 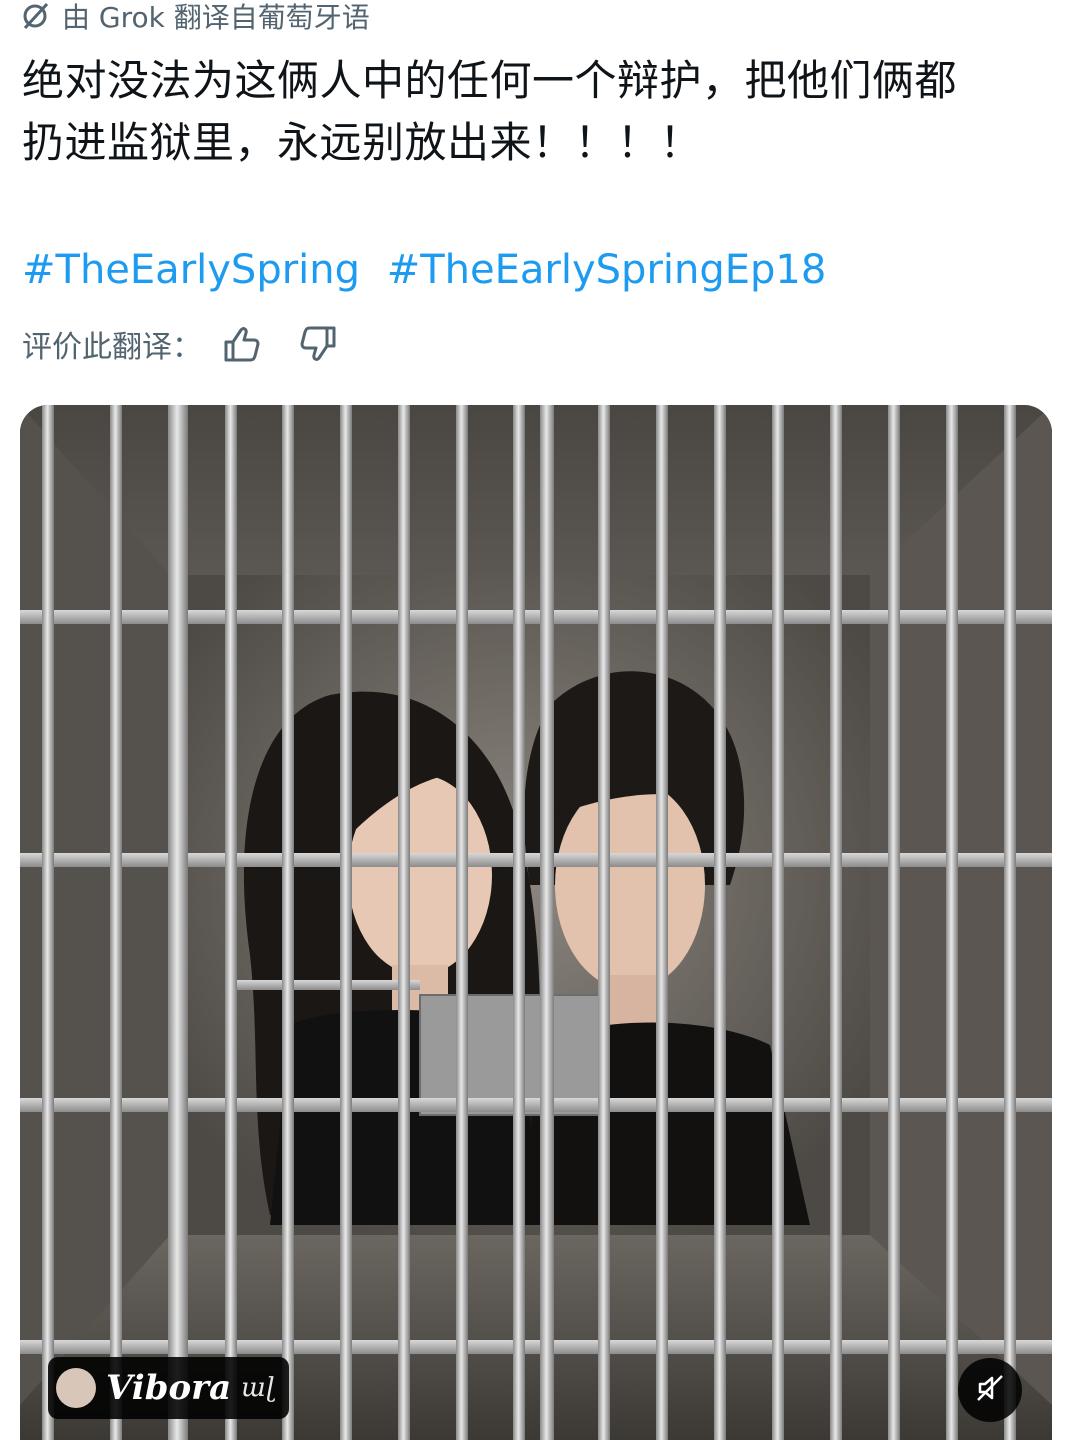 I want to click on grok-icon, so click(x=37, y=16).